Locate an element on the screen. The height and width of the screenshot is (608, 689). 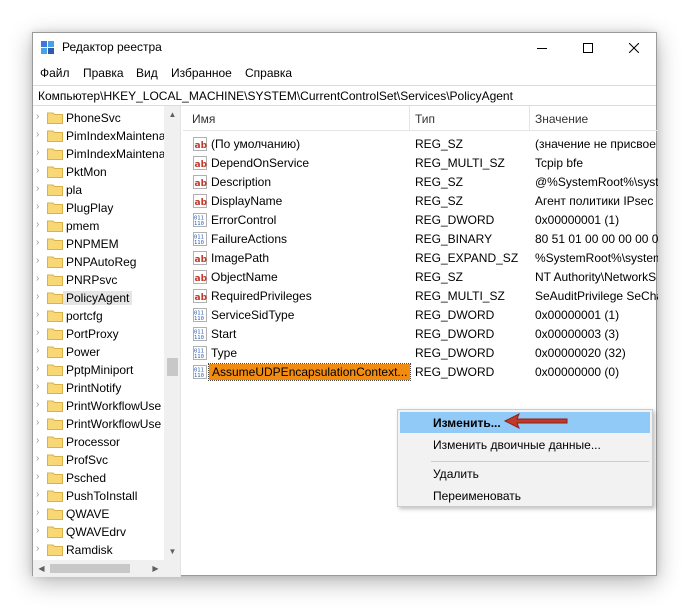
tree-item: › Processor is located at coordinates (98, 442).